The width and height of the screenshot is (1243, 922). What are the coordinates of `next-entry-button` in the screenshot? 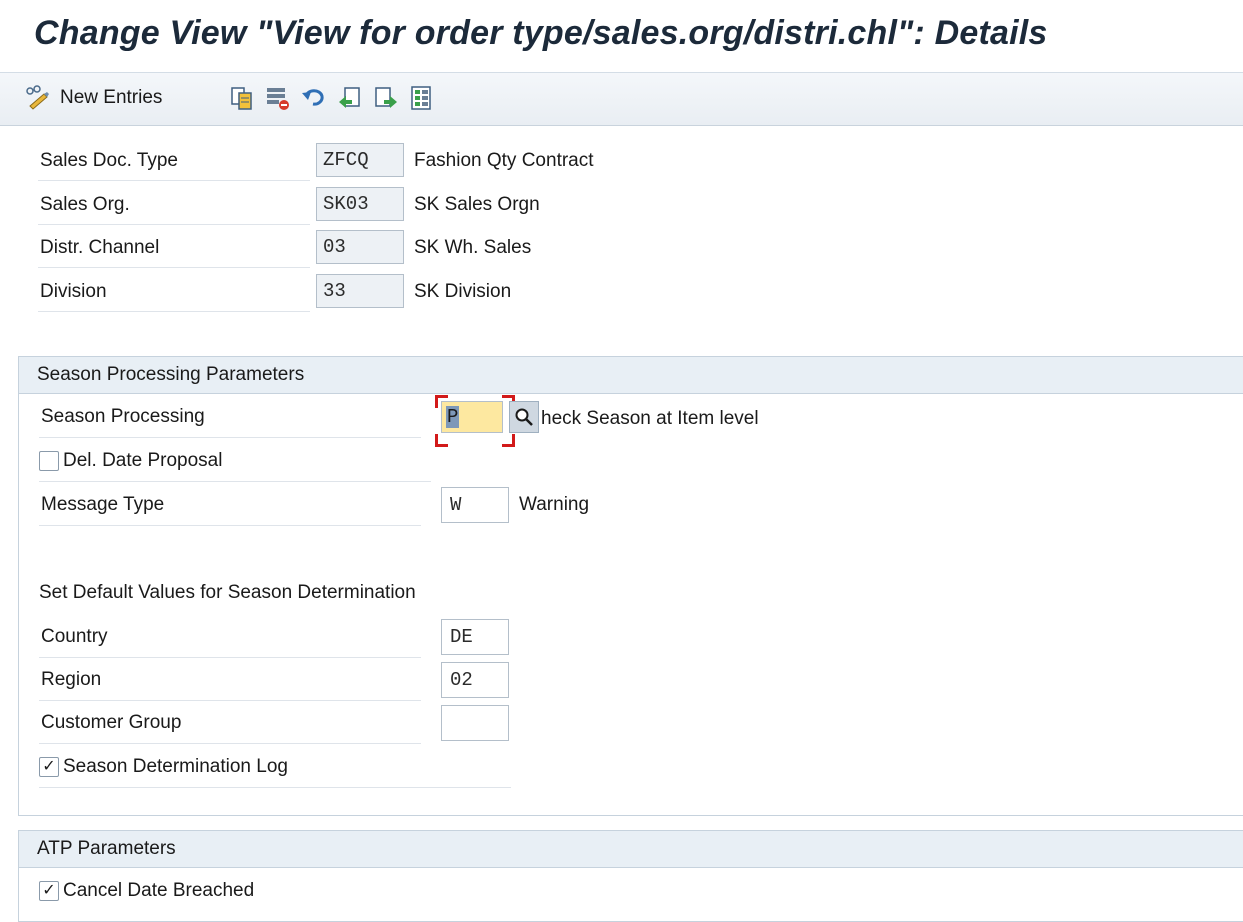 It's located at (386, 98).